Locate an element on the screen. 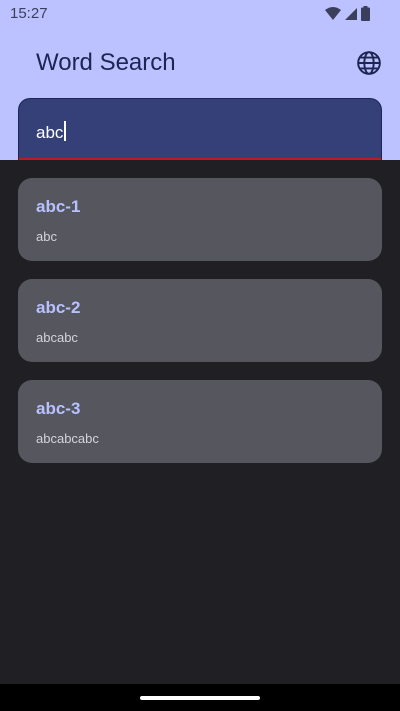 This screenshot has width=400, height=711. result-subtitle: abcabcabc is located at coordinates (67, 438).